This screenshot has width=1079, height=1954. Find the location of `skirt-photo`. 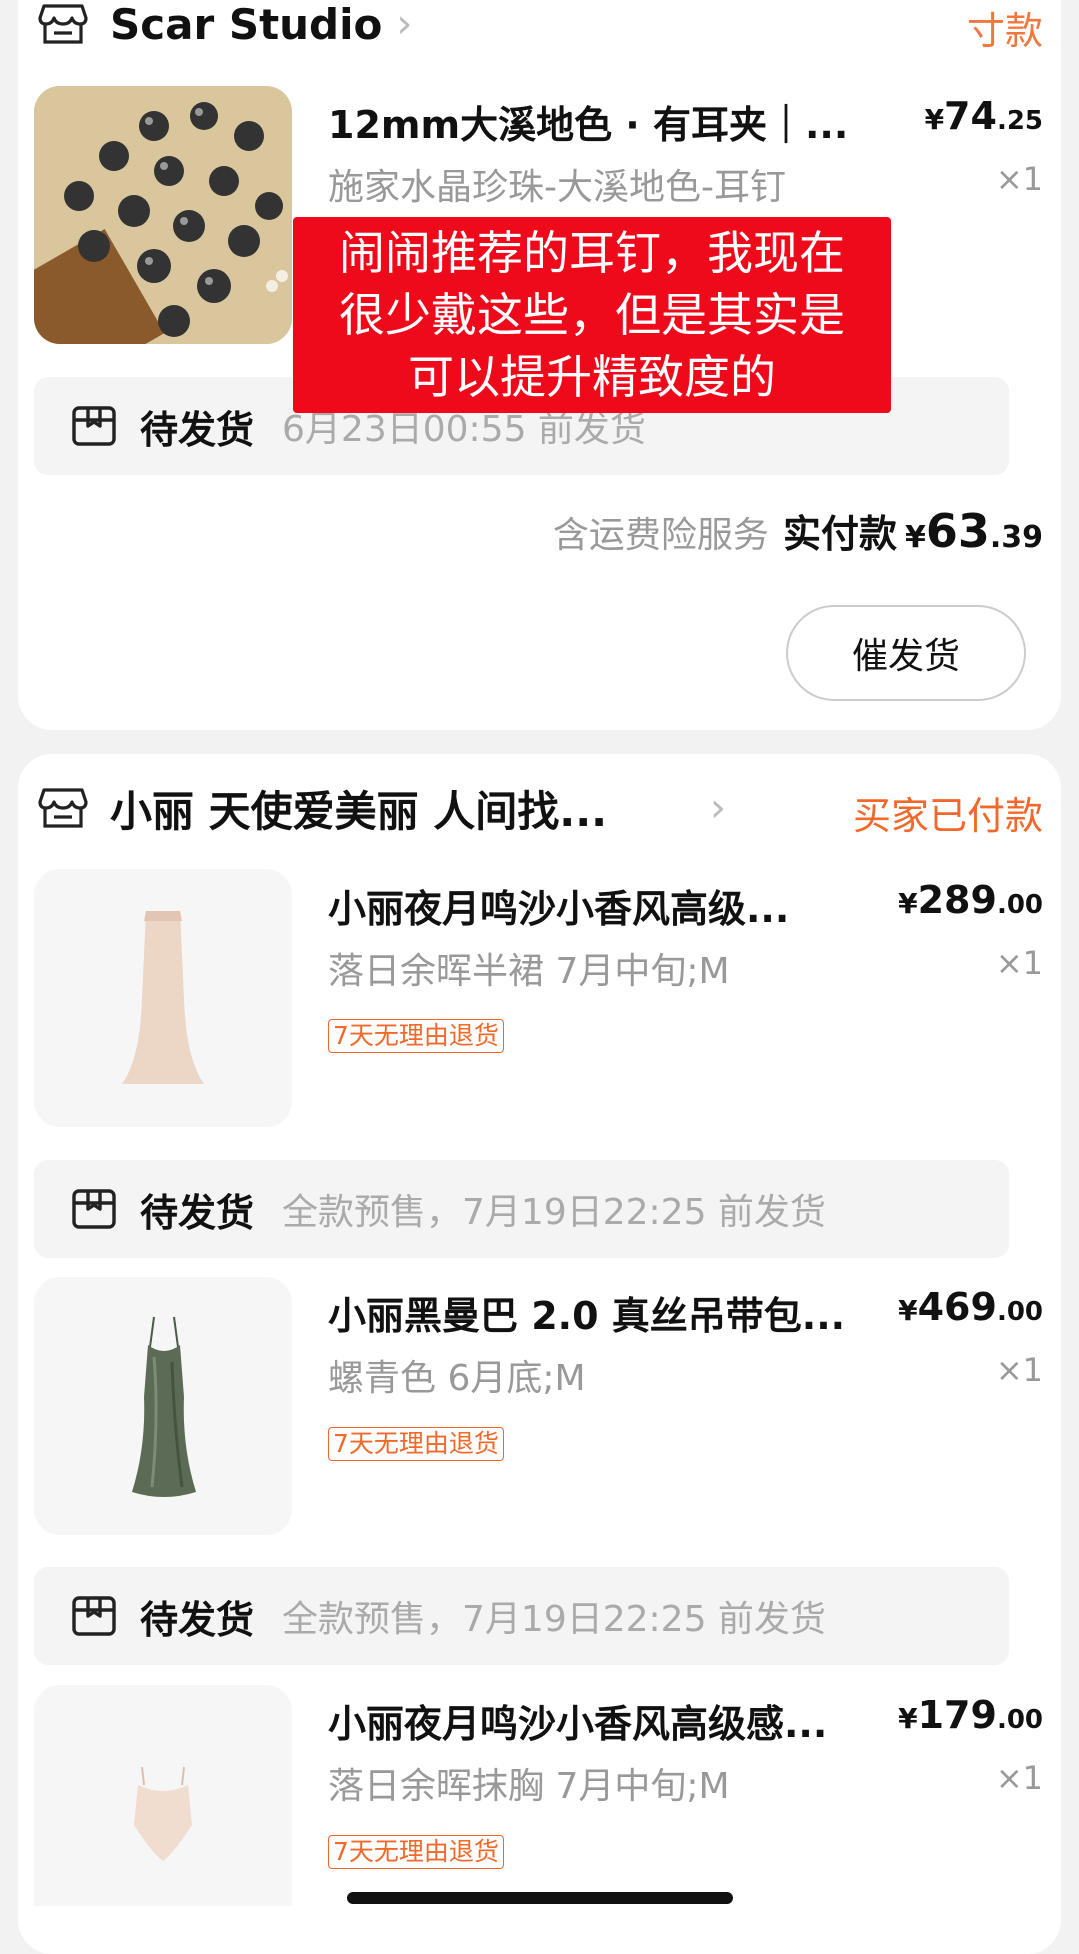

skirt-photo is located at coordinates (163, 998).